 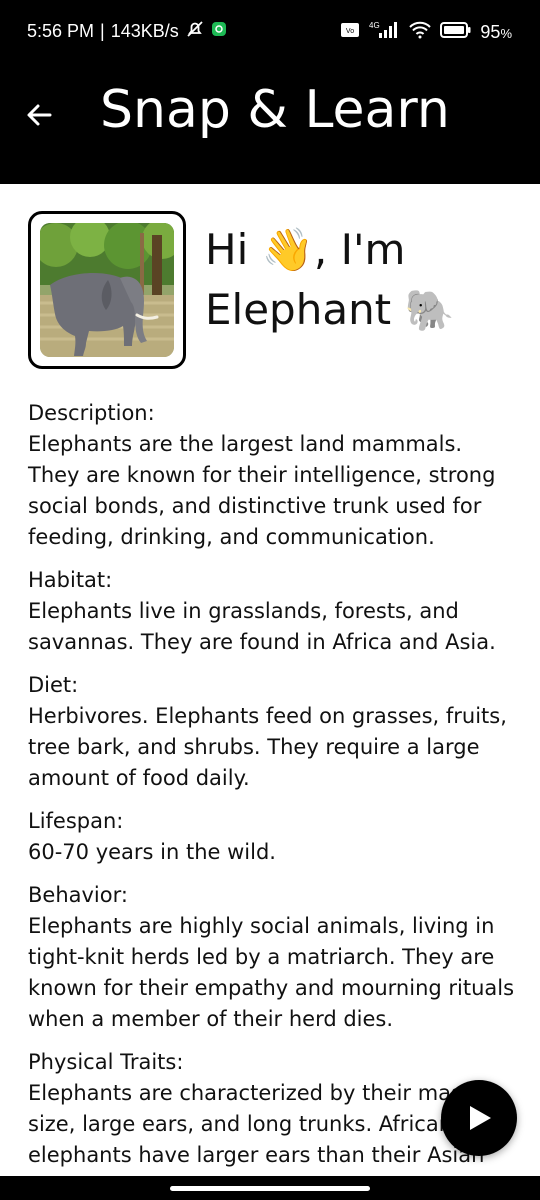 I want to click on status-left: 5:56 PM | 143KB/s, so click(x=127, y=31).